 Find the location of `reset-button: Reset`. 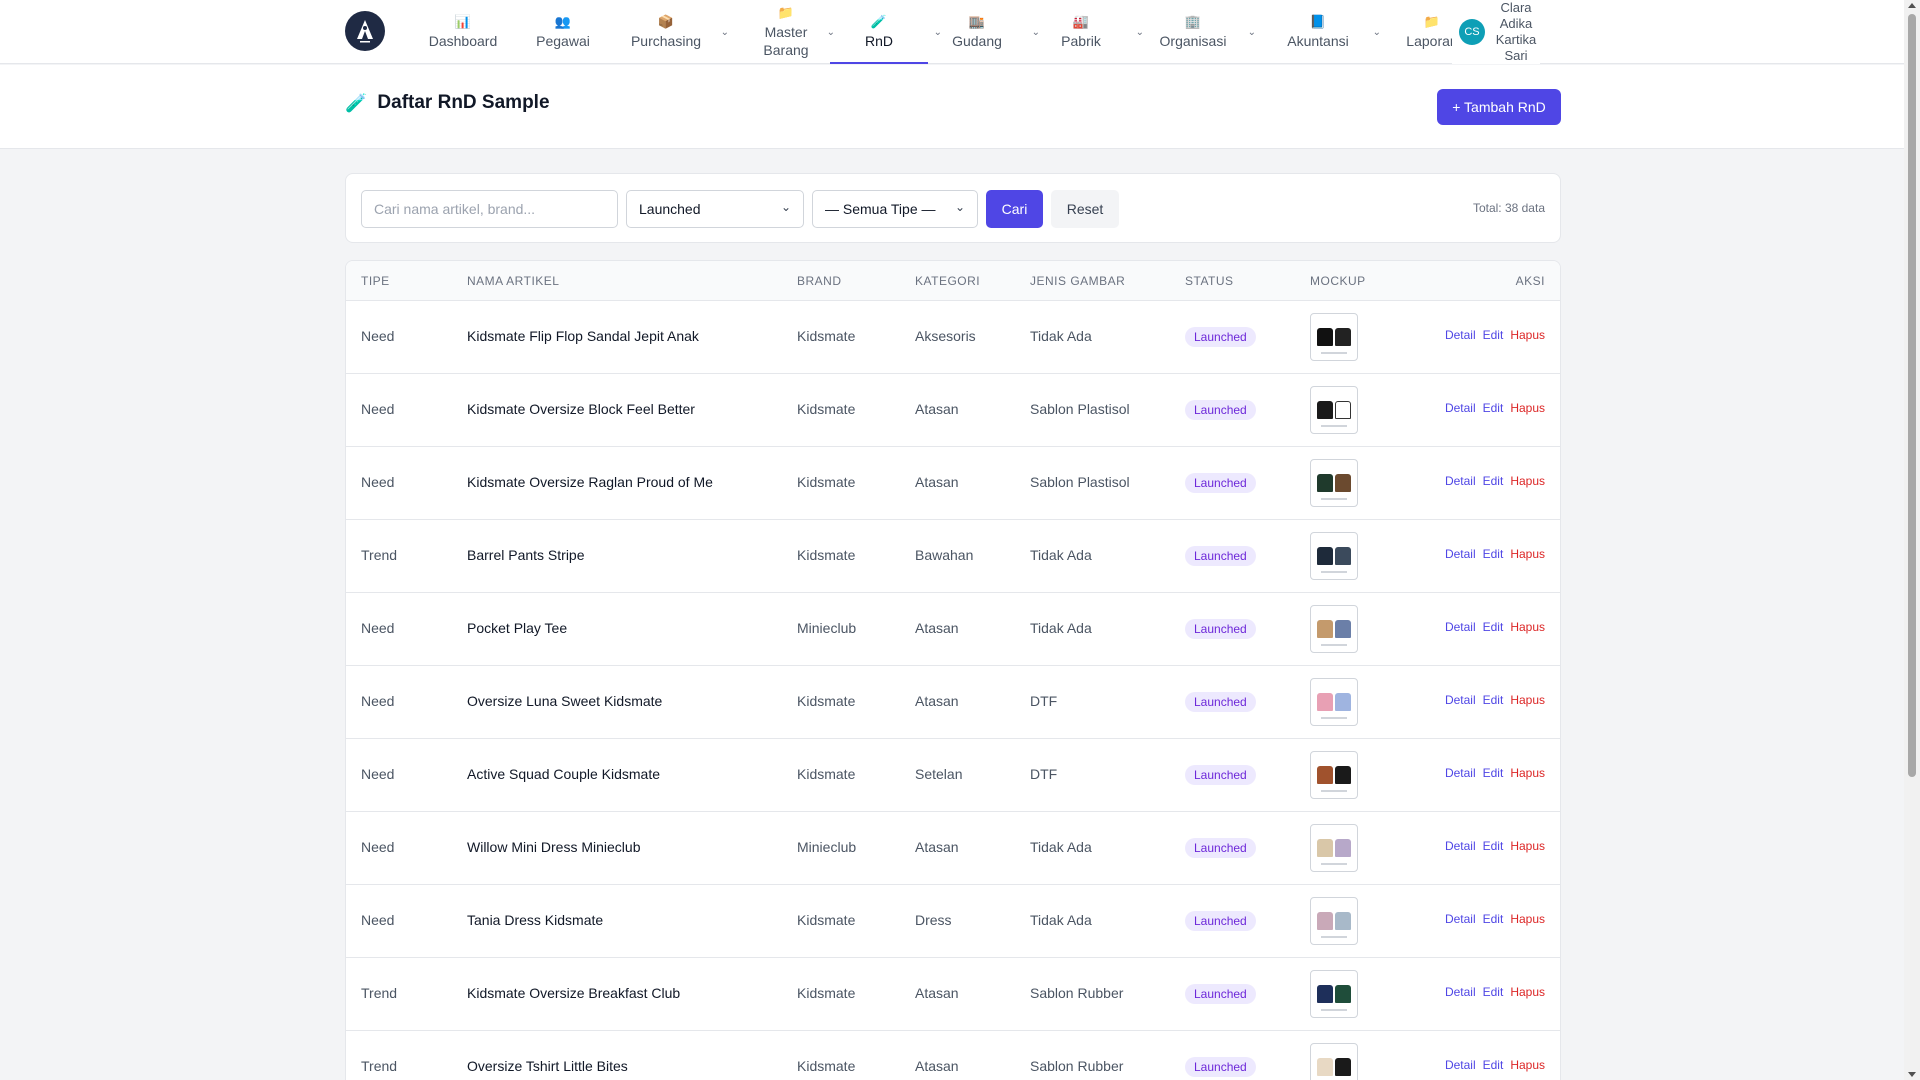

reset-button: Reset is located at coordinates (1085, 209).